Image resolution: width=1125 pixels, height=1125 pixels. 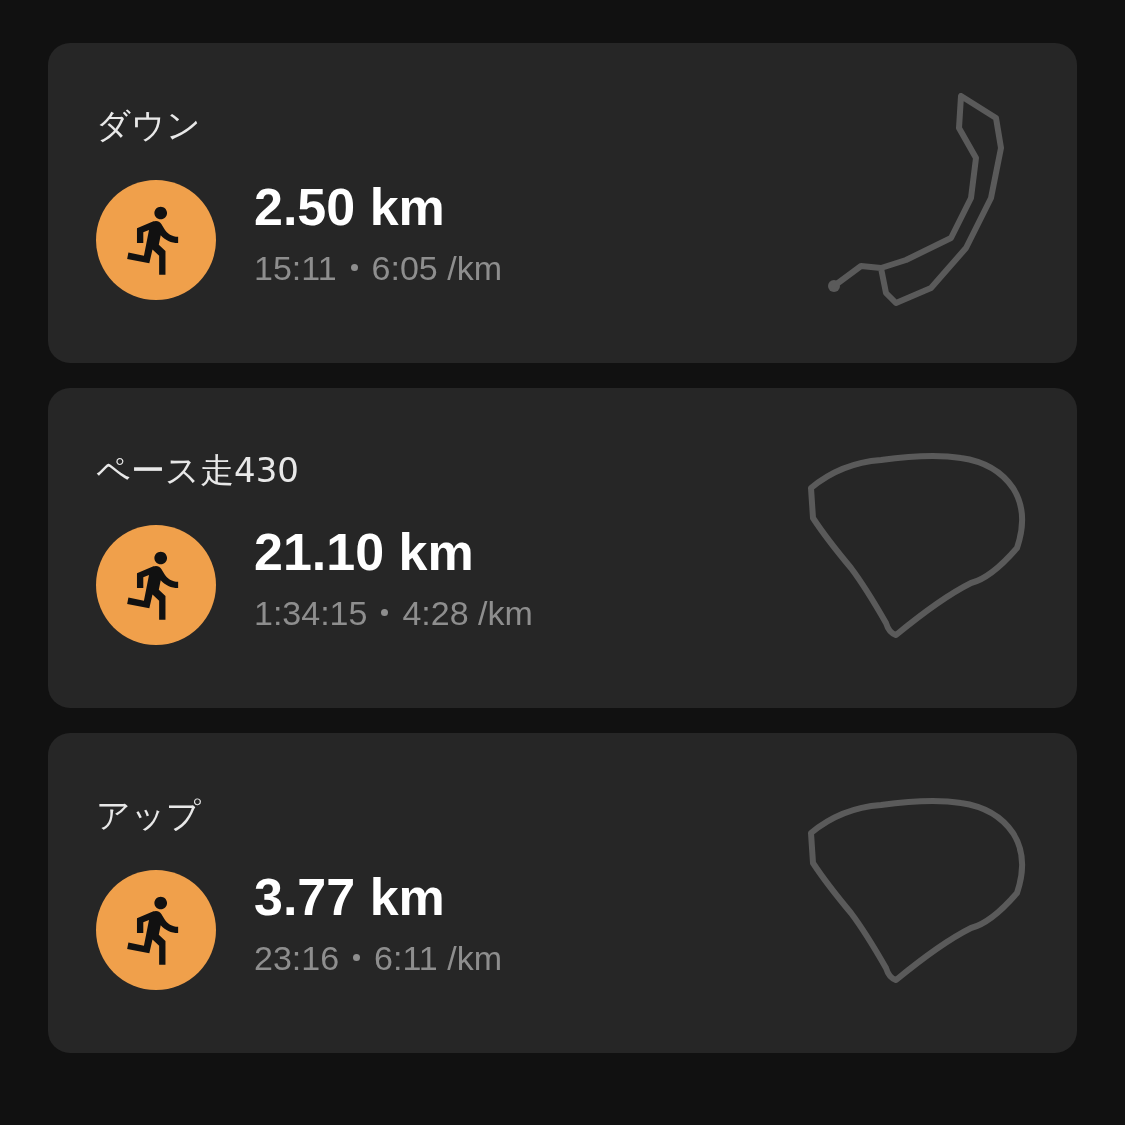 I want to click on activity-title: ペース走430, so click(x=198, y=469).